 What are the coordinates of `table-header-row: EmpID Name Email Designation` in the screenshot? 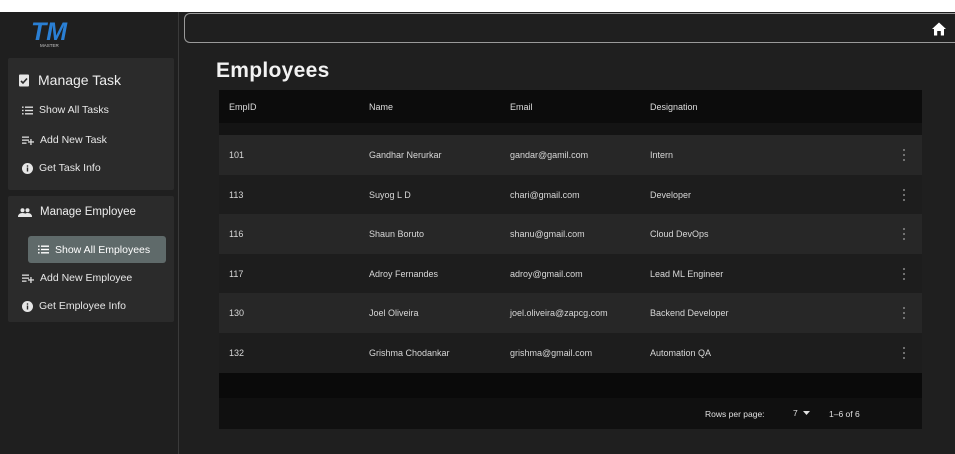 It's located at (570, 106).